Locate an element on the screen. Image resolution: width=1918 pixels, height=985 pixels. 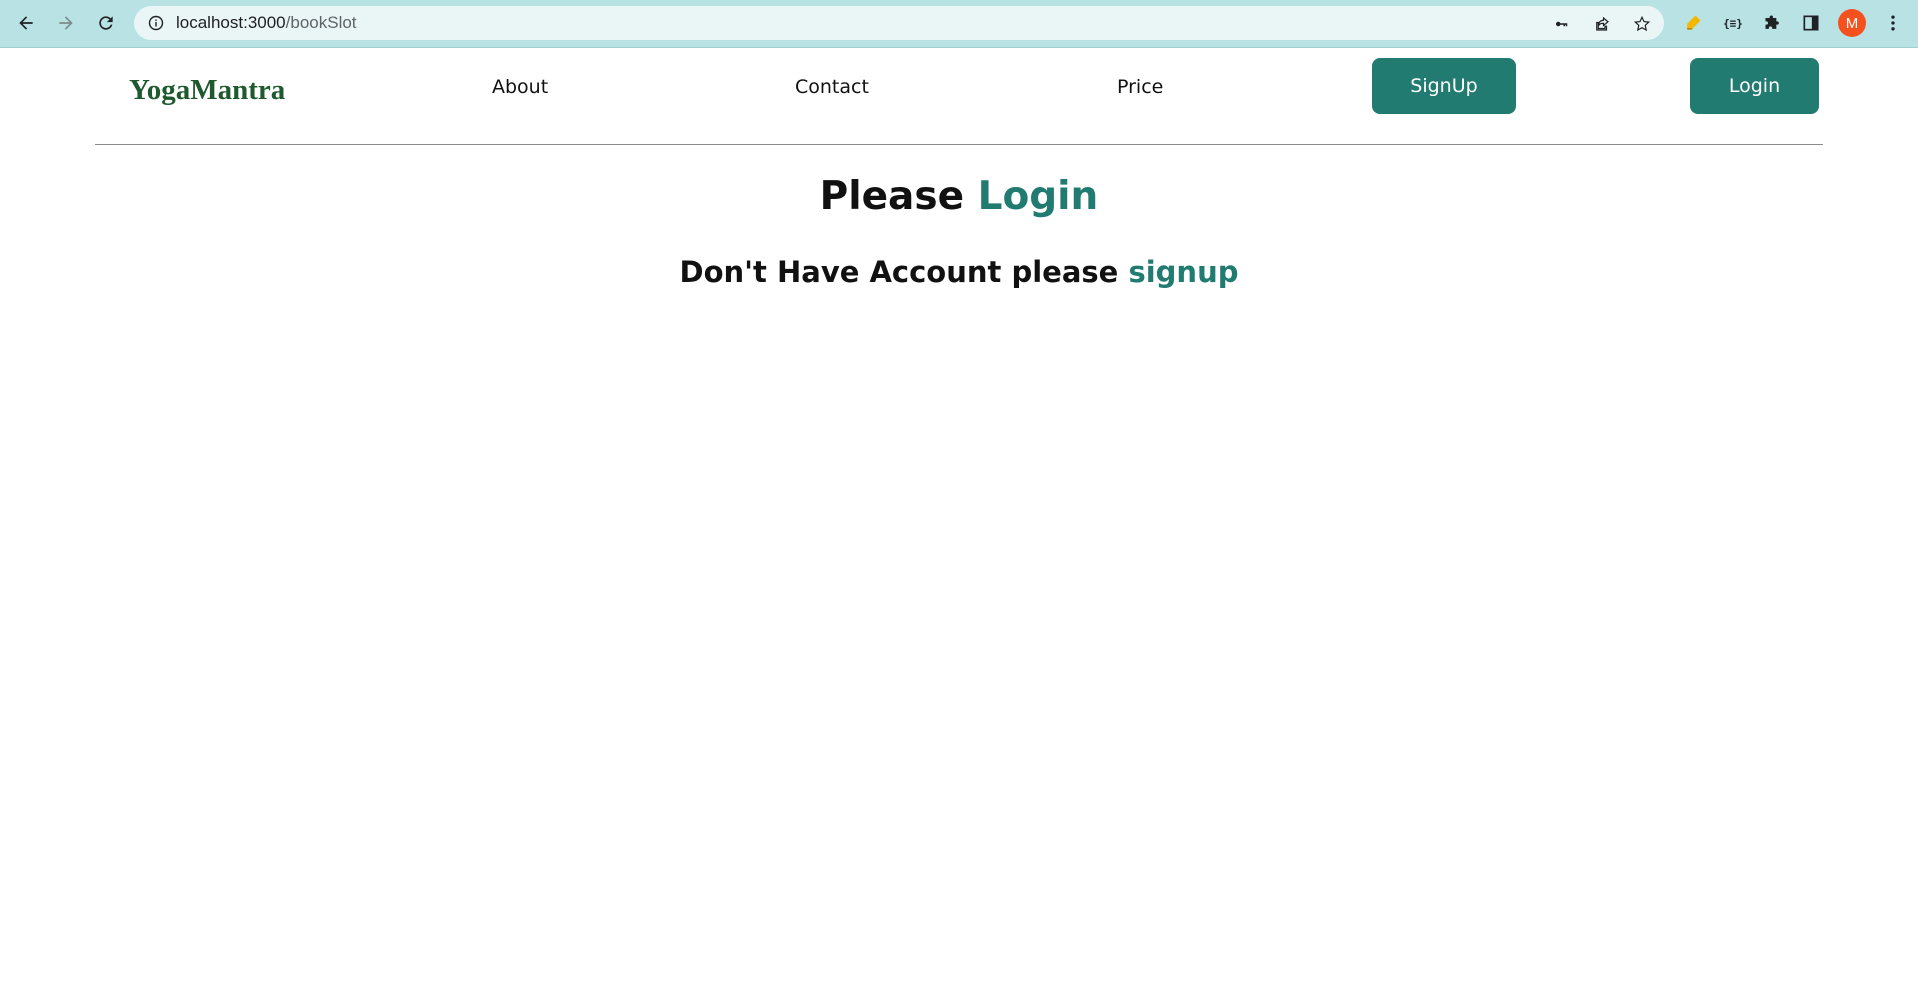
avatar-letter: M is located at coordinates (1852, 23).